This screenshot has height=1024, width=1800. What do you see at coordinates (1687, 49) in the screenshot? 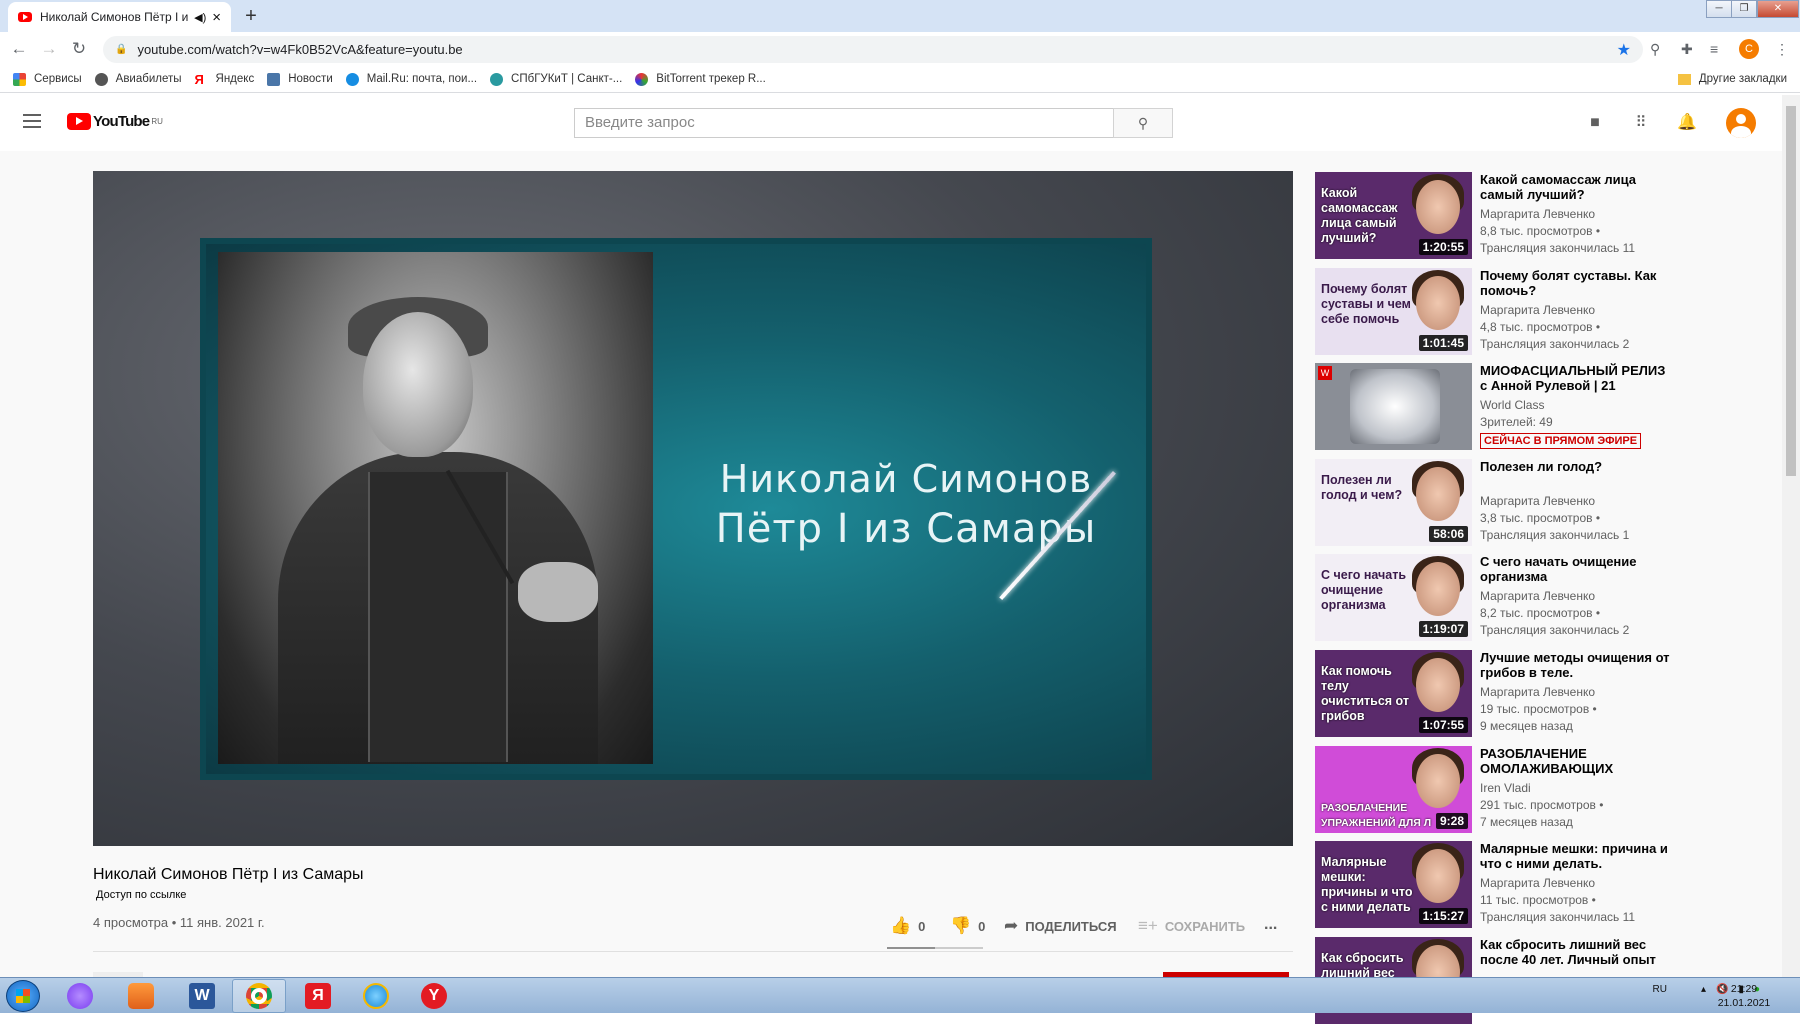
I see `extensions-icon: ✚` at bounding box center [1687, 49].